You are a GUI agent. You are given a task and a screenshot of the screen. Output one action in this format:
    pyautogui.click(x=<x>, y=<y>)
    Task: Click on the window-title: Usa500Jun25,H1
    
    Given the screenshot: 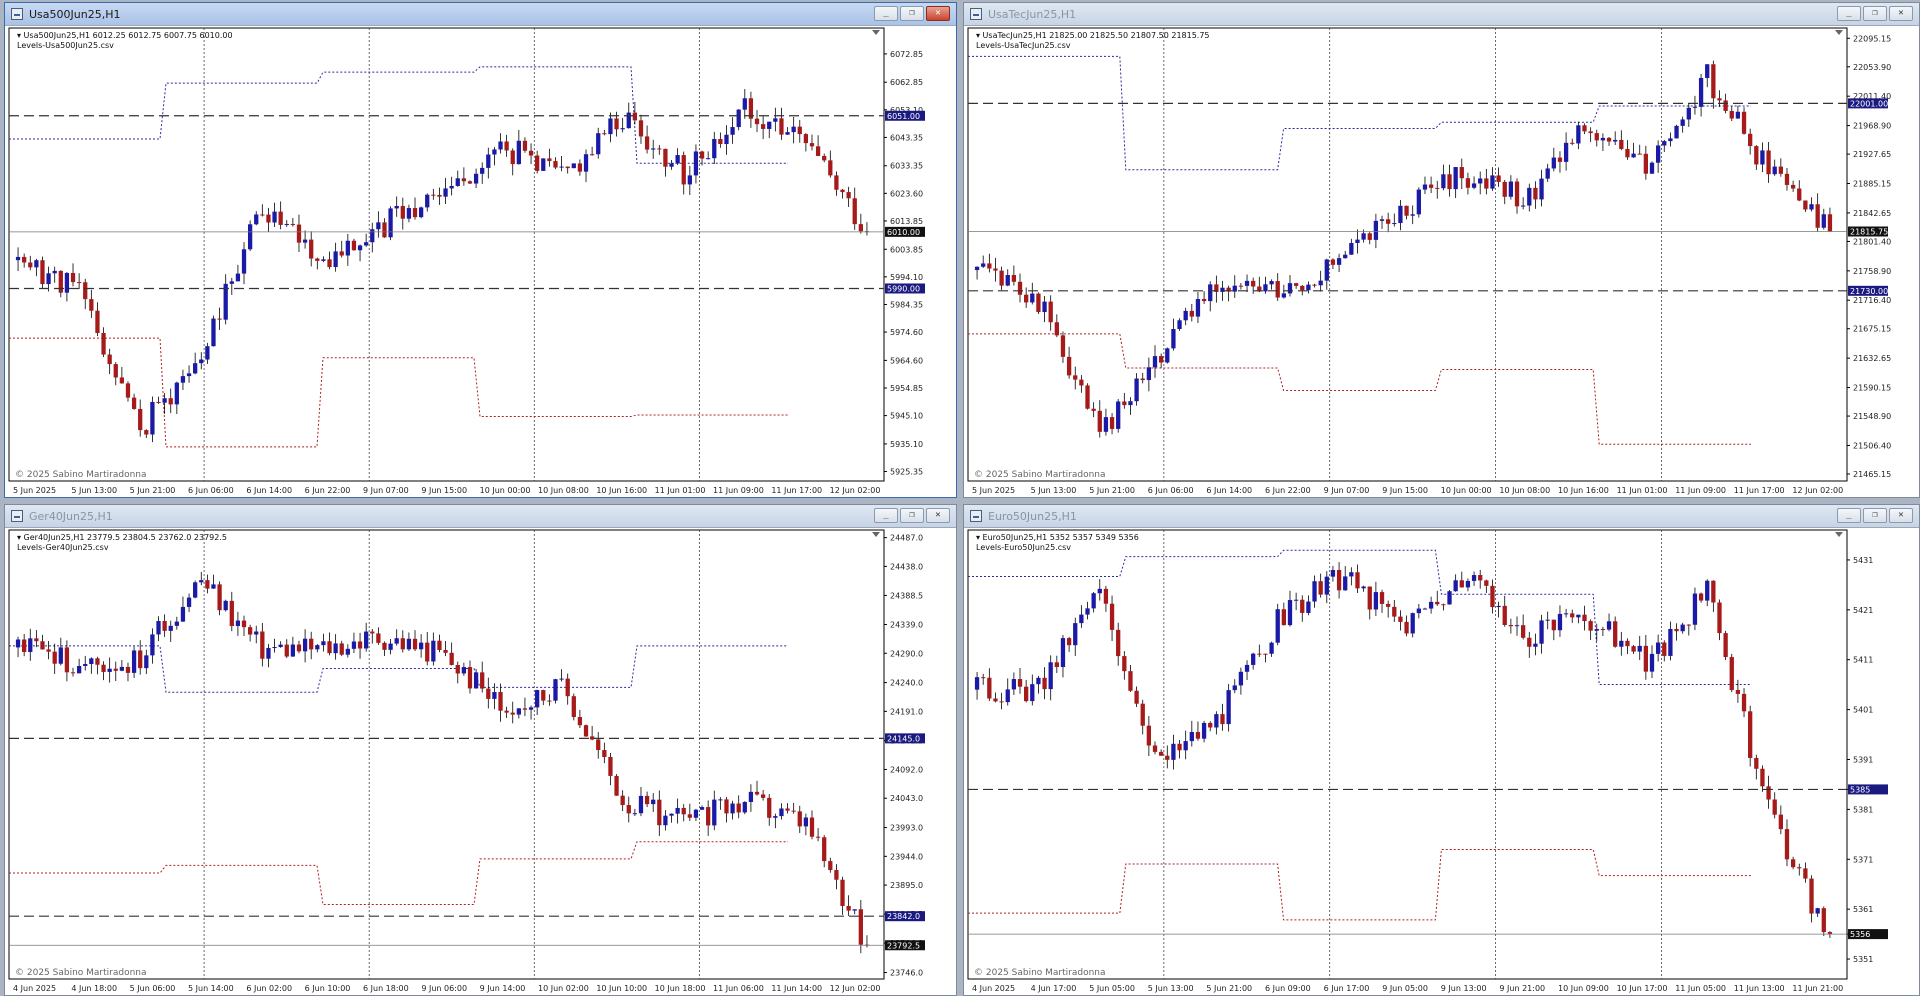 What is the action you would take?
    pyautogui.click(x=75, y=14)
    